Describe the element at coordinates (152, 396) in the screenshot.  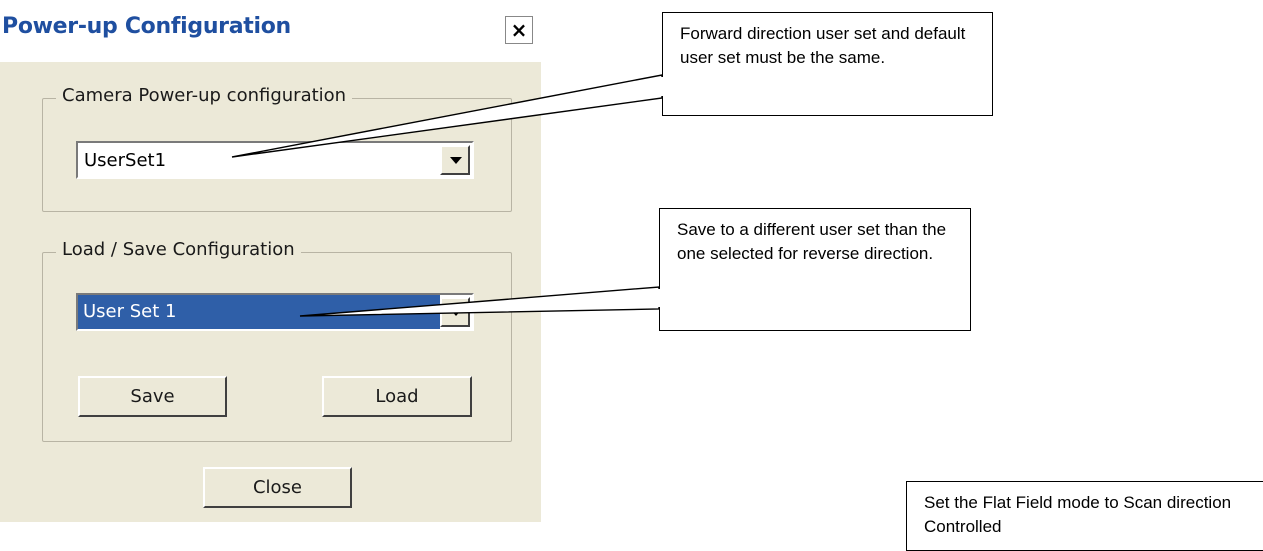
I see `save-button: Save` at that location.